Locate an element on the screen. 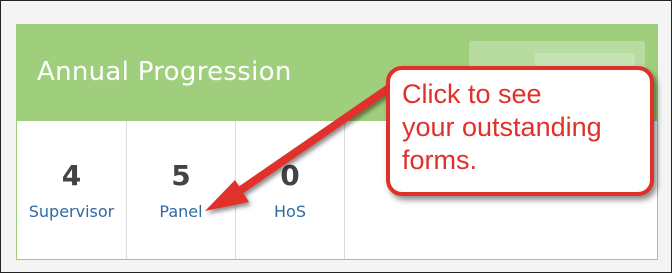 Image resolution: width=672 pixels, height=273 pixels. callout-line-3: forms. is located at coordinates (440, 160).